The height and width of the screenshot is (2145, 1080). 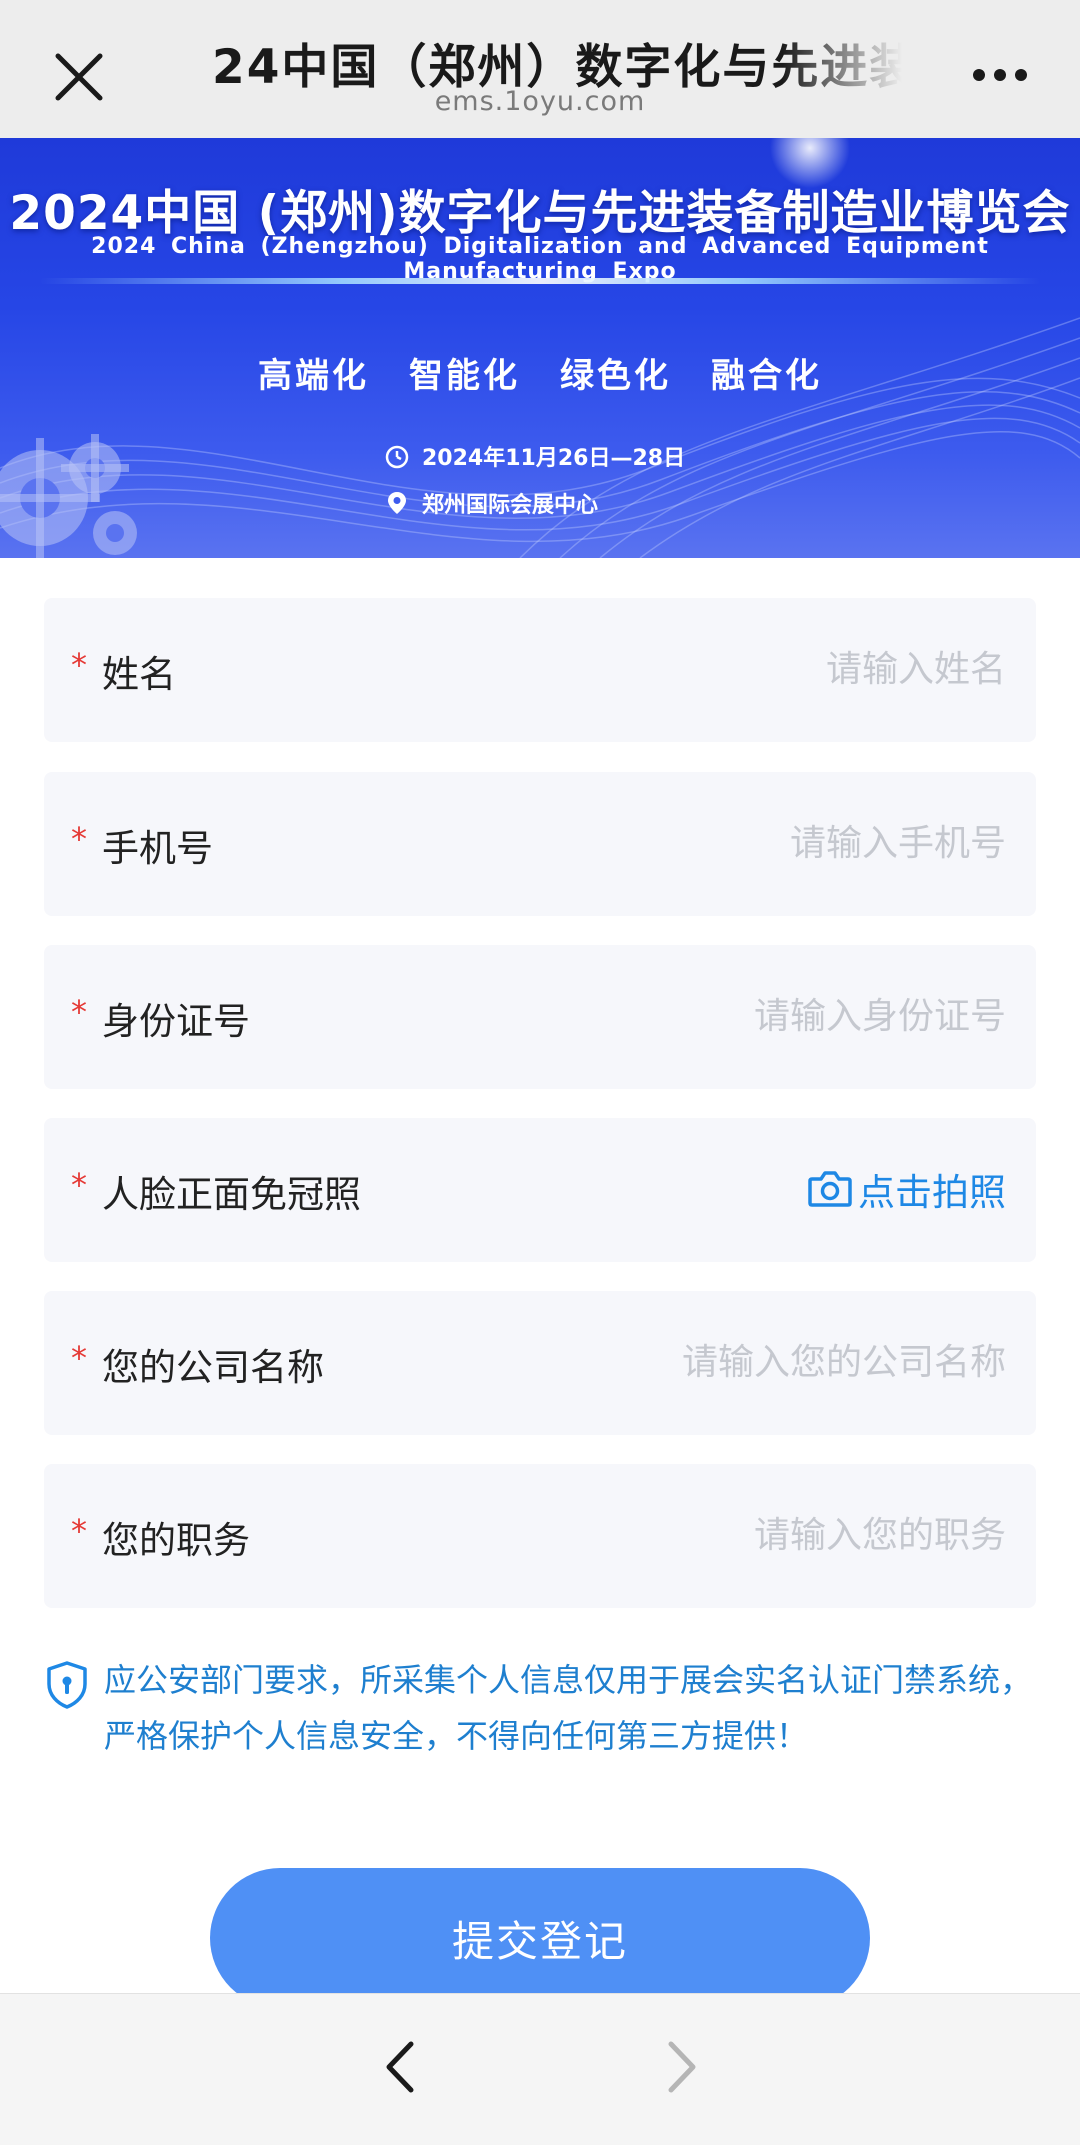 I want to click on field-label-id-number: 身份证号, so click(x=176, y=1021).